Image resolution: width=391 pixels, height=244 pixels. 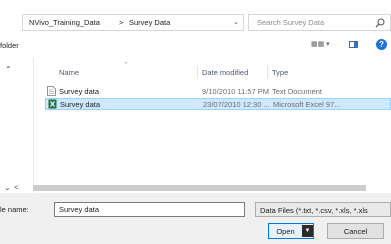 What do you see at coordinates (10, 70) in the screenshot?
I see `scroll-up-icon: ⌃` at bounding box center [10, 70].